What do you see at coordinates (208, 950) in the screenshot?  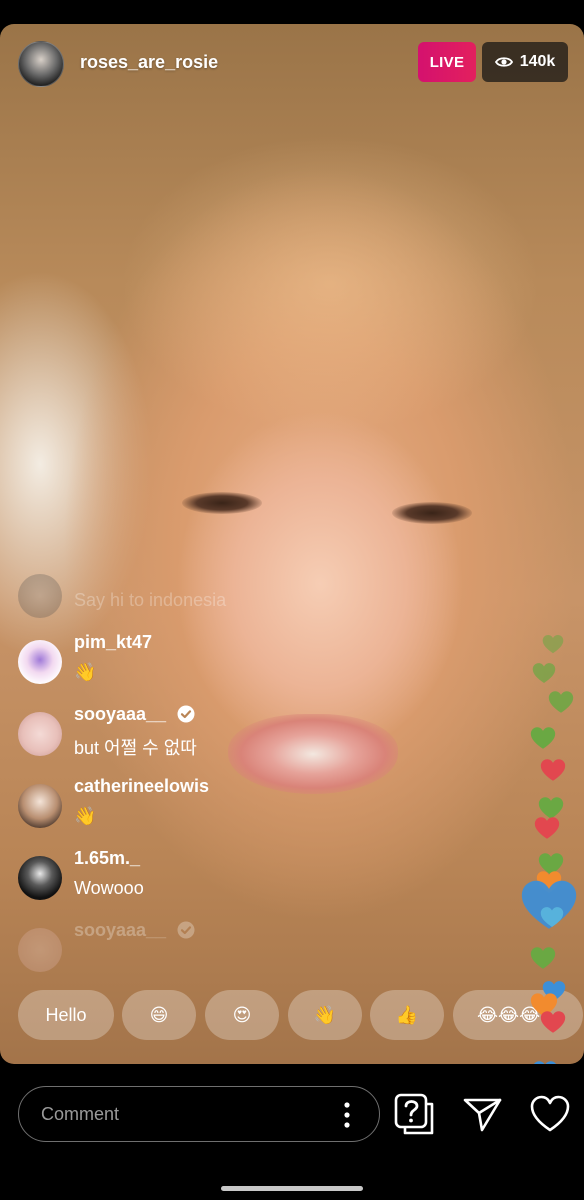 I see `comment-item: sooyaaa__` at bounding box center [208, 950].